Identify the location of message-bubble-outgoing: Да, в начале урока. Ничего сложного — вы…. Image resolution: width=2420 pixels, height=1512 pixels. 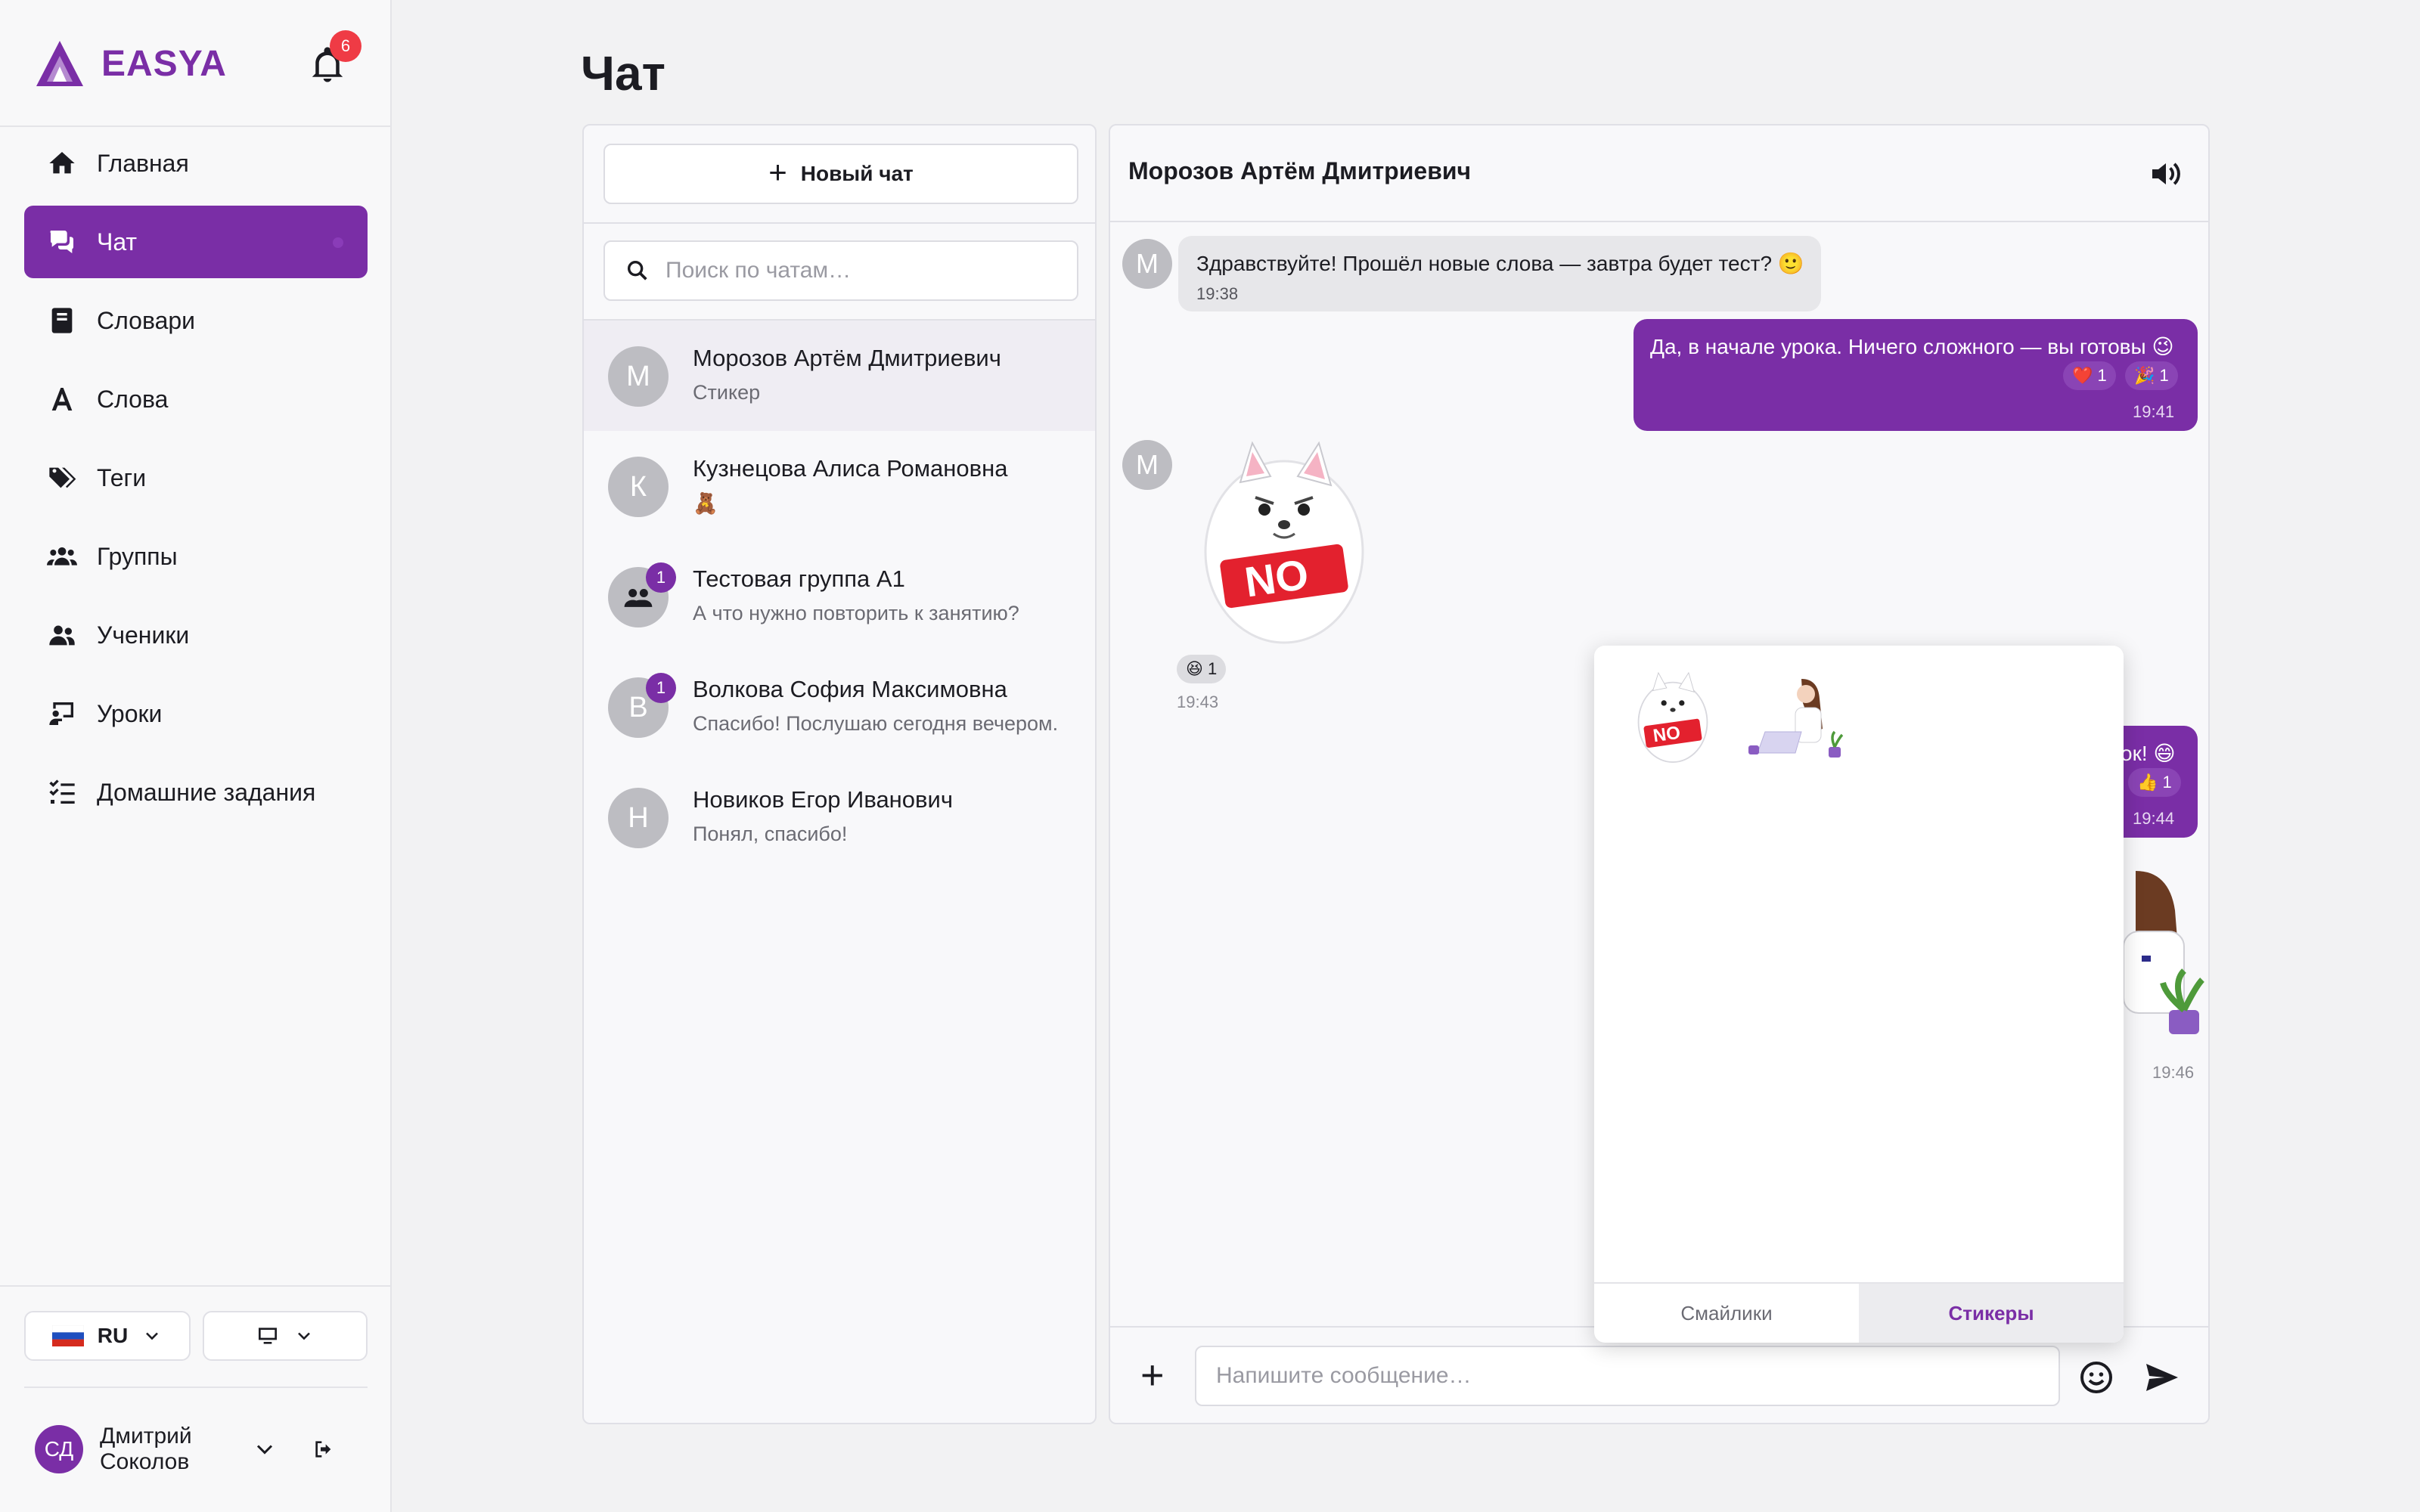
(1916, 375).